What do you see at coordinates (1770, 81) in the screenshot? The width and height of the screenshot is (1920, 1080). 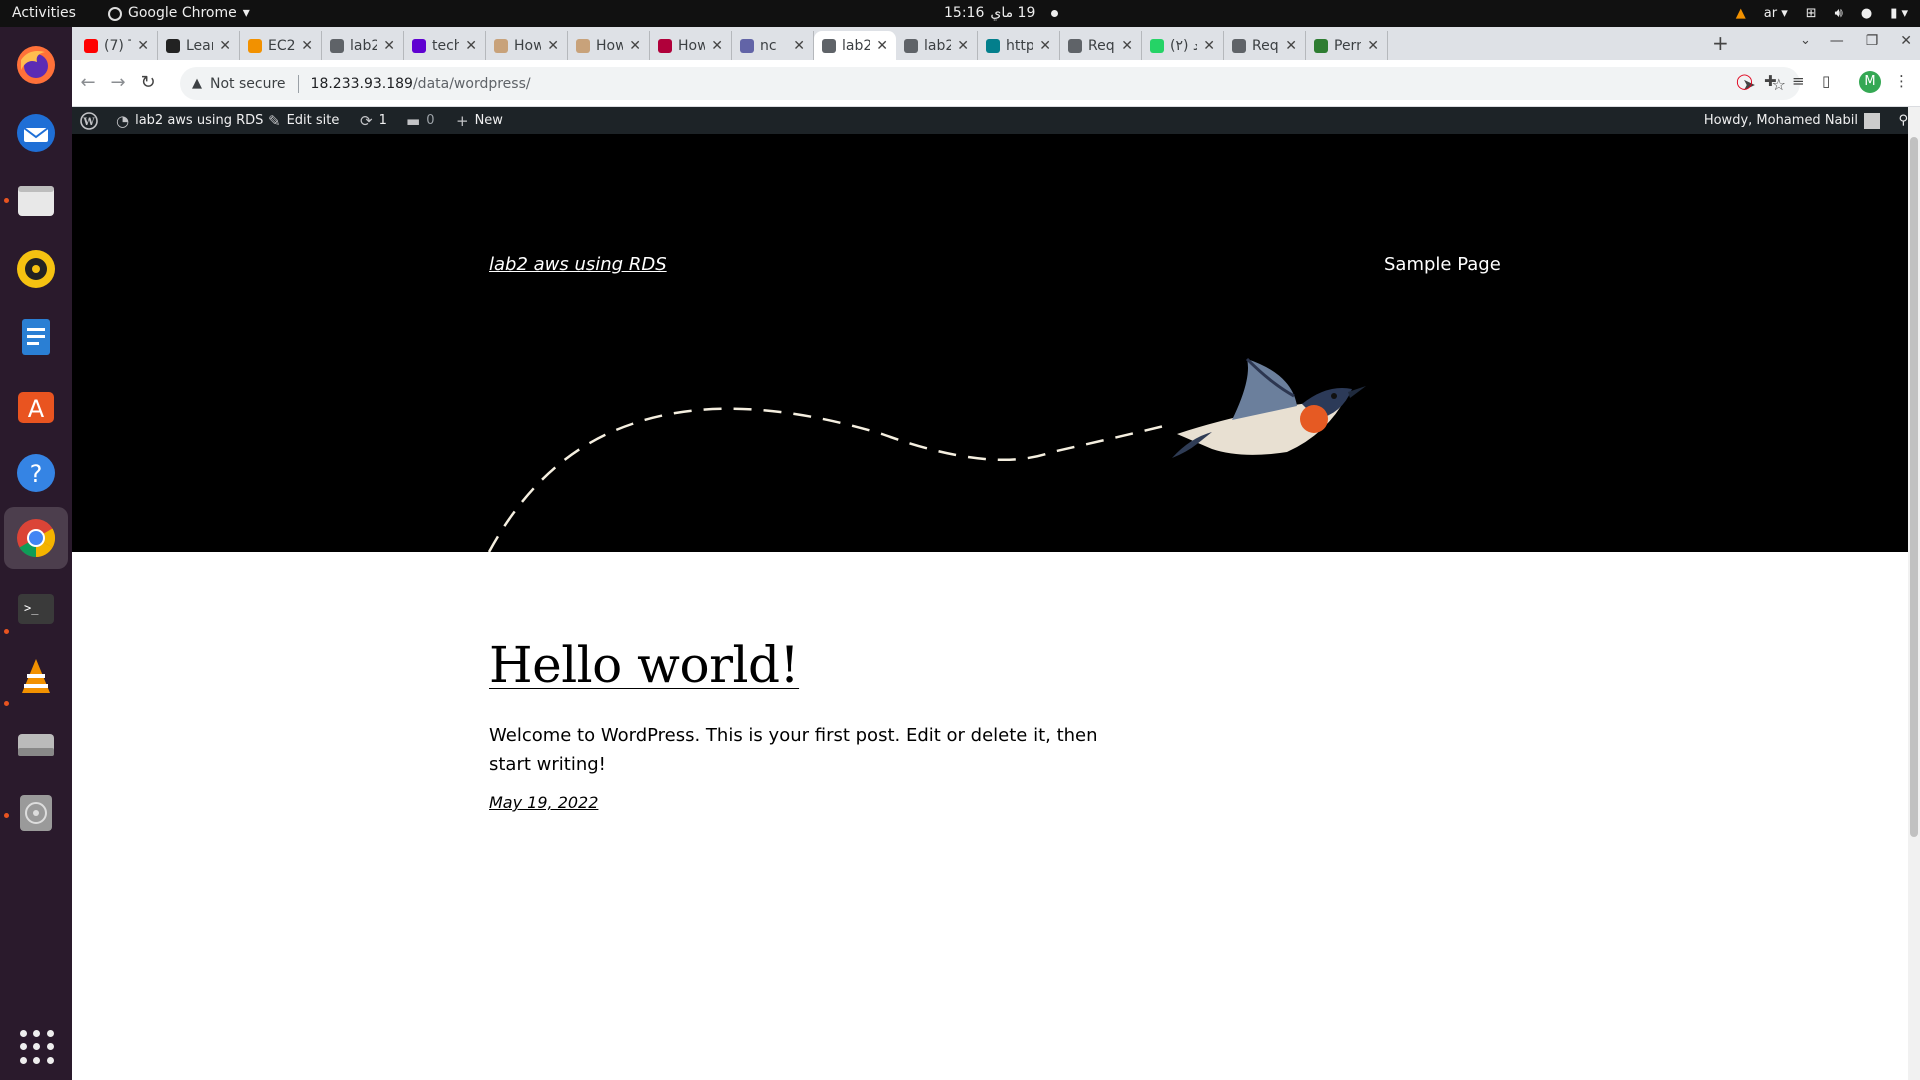 I see `extensions-puzzle-icon: ✚` at bounding box center [1770, 81].